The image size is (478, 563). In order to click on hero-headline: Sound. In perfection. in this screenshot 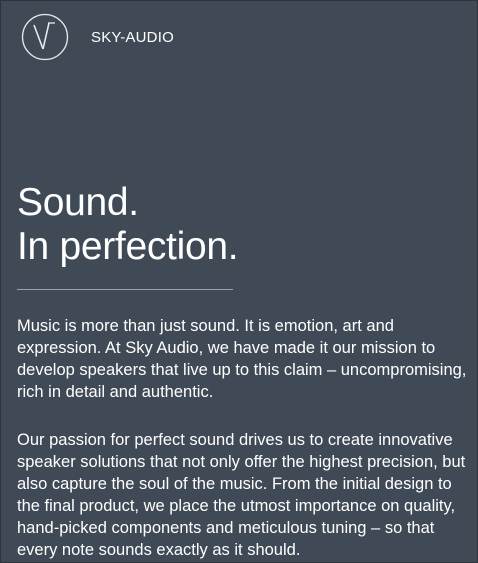, I will do `click(237, 225)`.